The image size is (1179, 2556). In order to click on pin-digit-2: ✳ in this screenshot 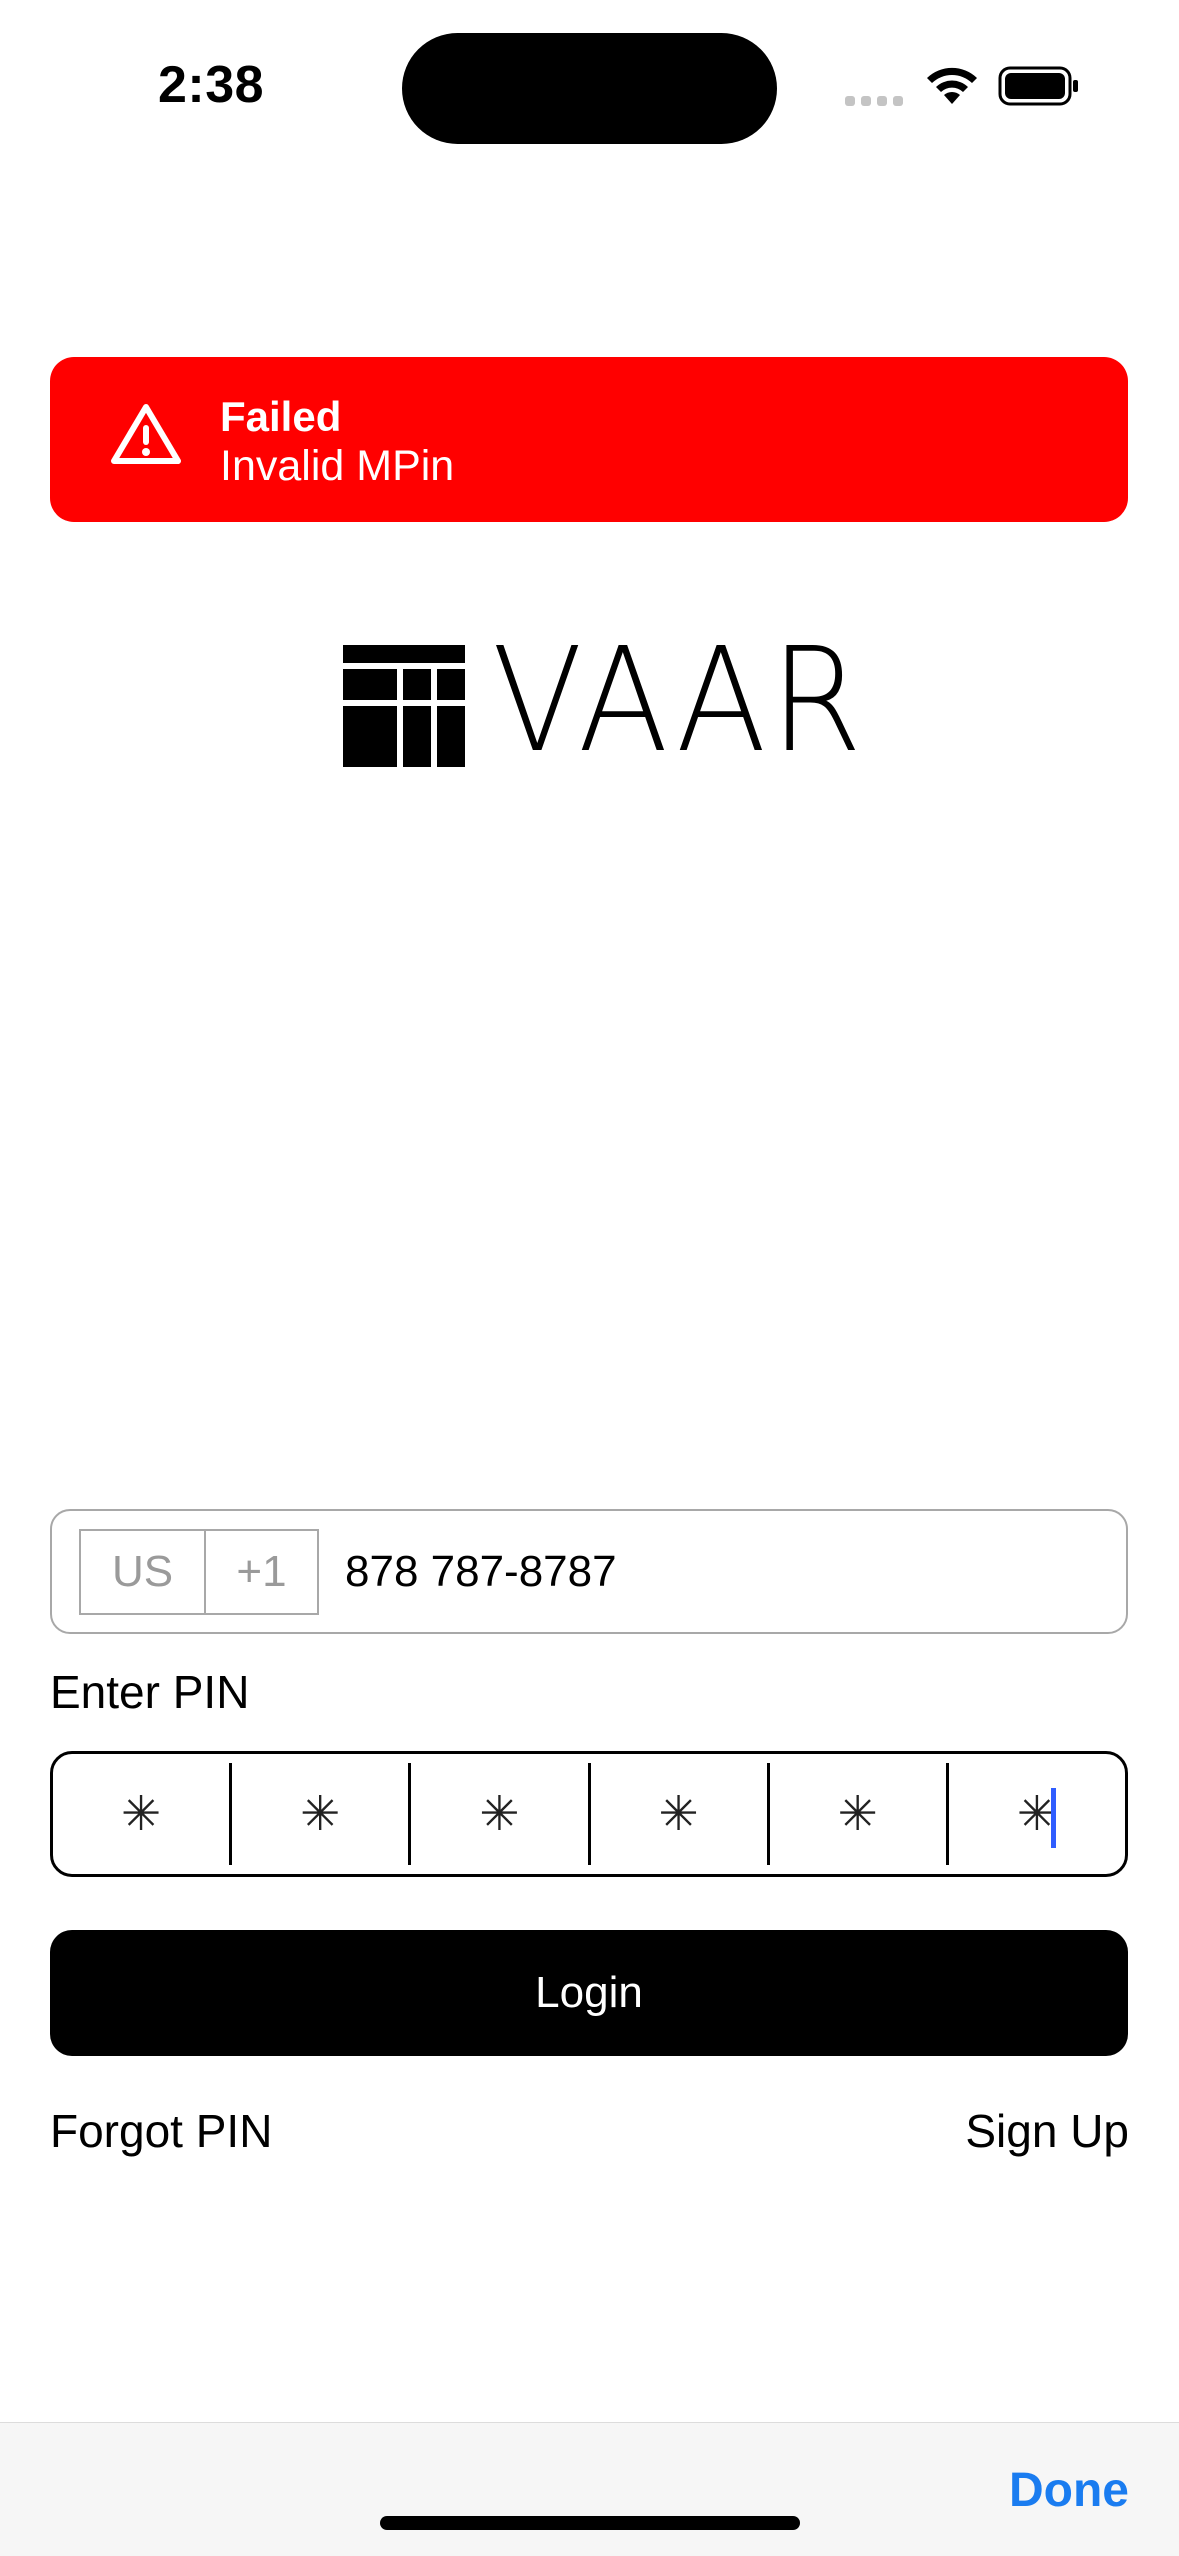, I will do `click(320, 1814)`.